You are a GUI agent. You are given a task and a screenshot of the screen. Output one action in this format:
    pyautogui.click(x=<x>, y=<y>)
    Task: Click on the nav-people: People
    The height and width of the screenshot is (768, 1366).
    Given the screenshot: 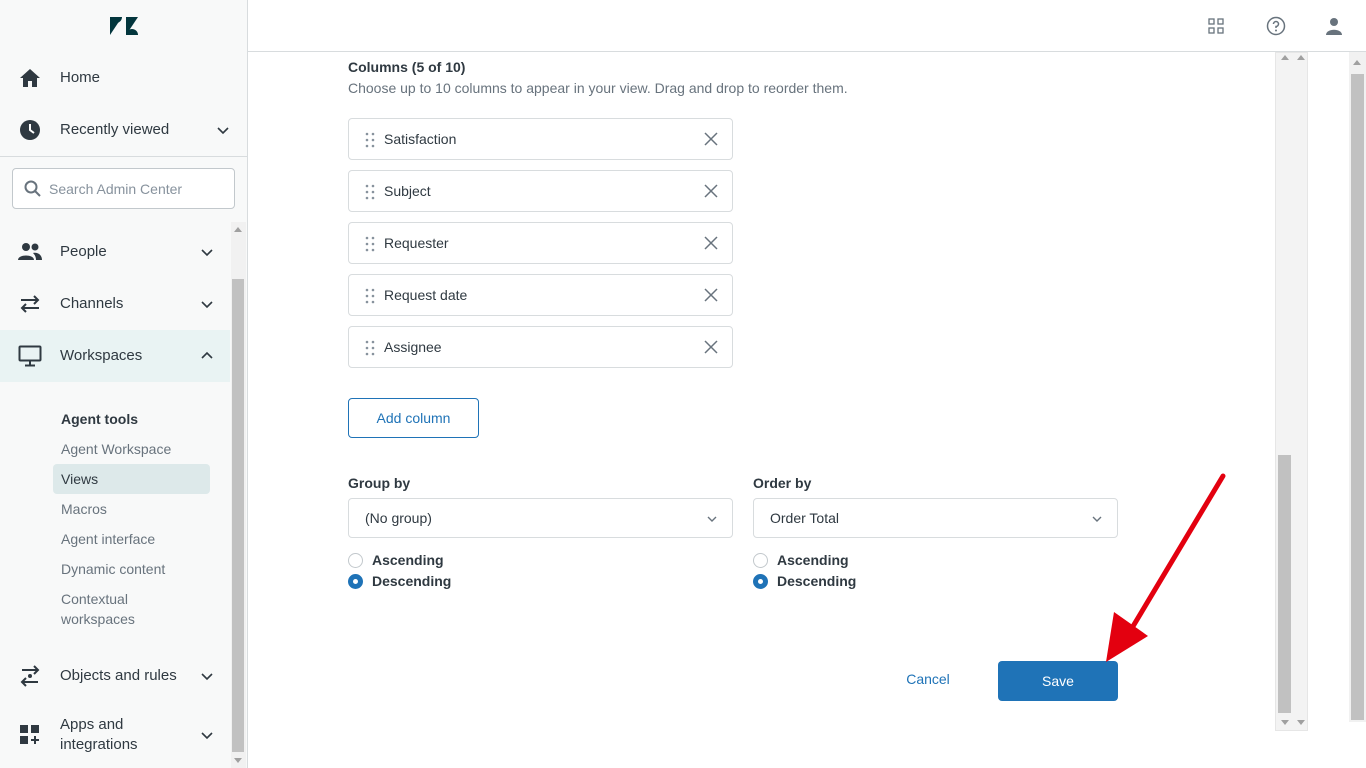 What is the action you would take?
    pyautogui.click(x=115, y=252)
    